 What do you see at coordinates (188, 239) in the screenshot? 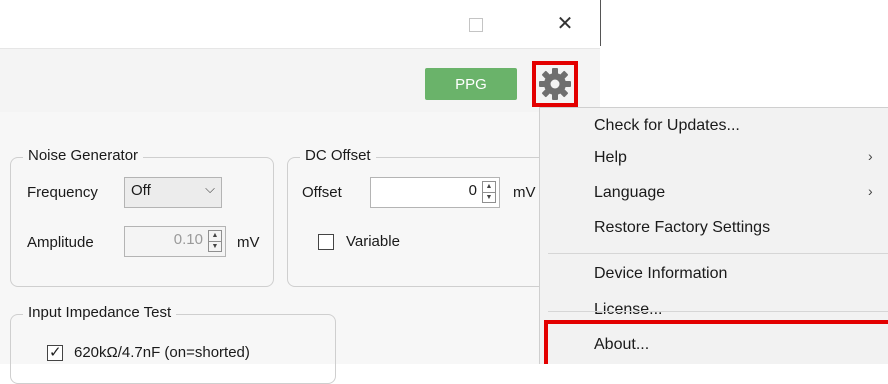
I see `amplitude-value: 0.10` at bounding box center [188, 239].